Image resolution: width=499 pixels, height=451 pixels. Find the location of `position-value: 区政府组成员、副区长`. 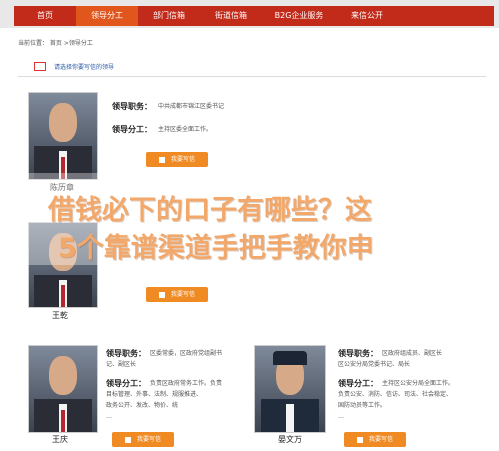

position-value: 区政府组成员、副区长 is located at coordinates (412, 353).